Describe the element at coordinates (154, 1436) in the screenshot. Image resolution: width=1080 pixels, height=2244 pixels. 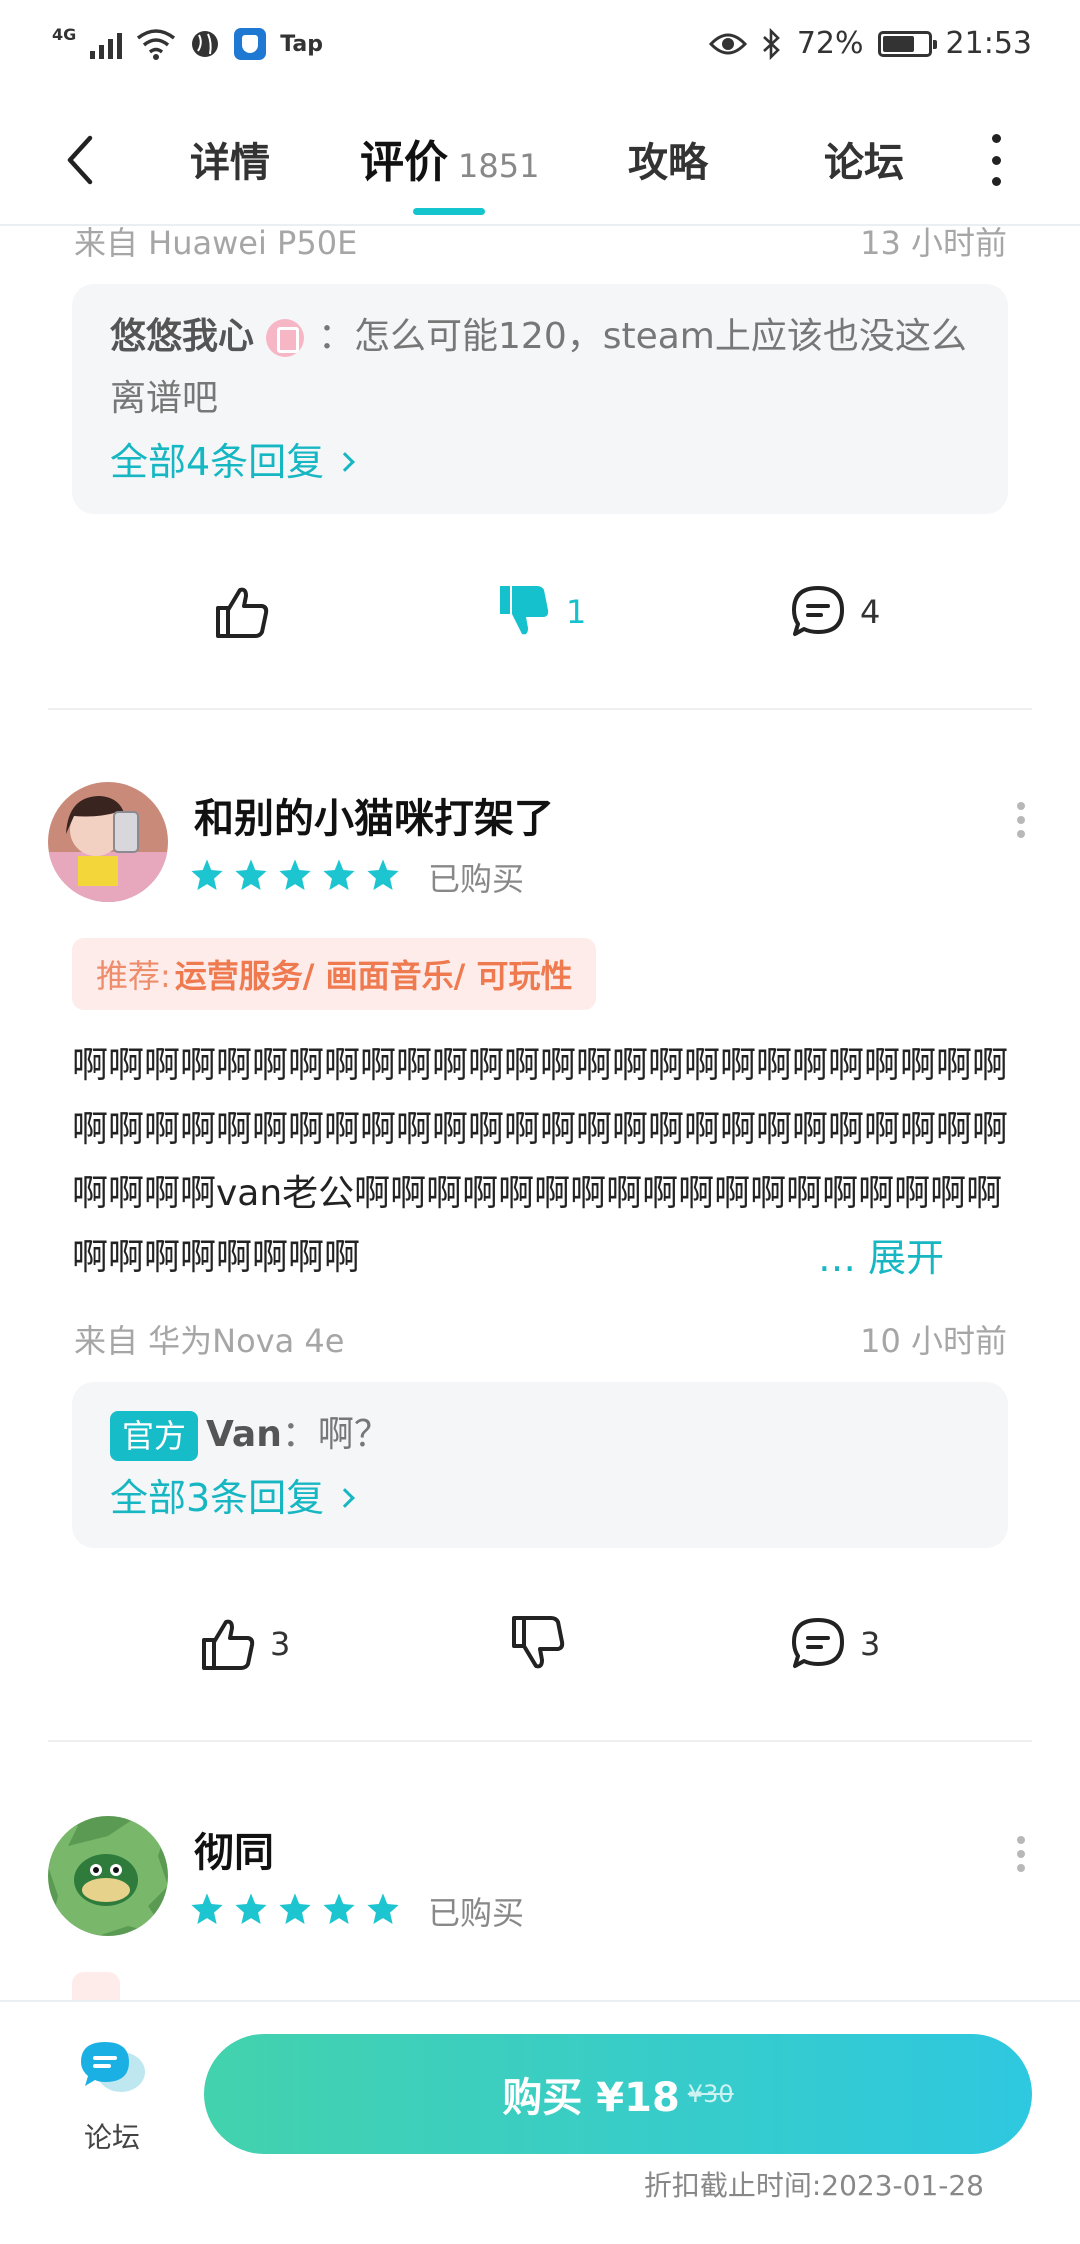
I see `official-badge: 官方` at that location.